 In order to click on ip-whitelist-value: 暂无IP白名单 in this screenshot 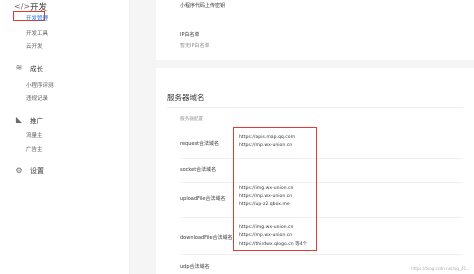, I will do `click(195, 46)`.